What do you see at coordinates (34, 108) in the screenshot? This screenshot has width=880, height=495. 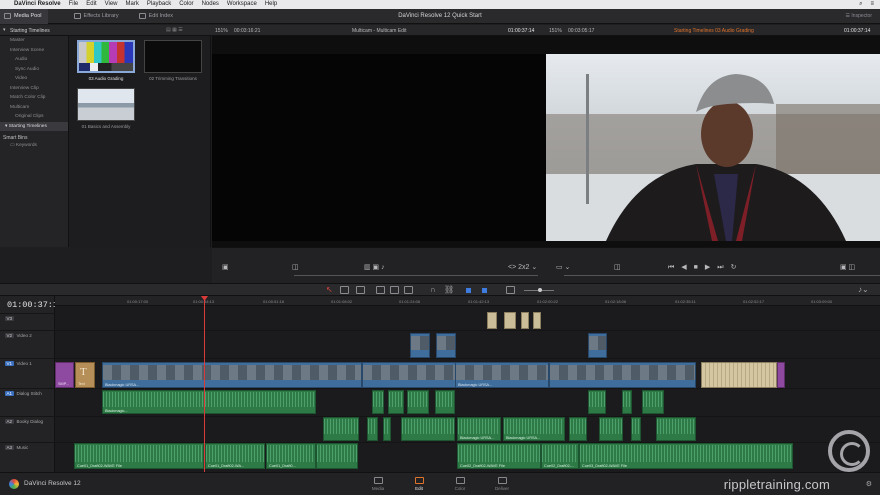 I see `bin-item: Multicam` at bounding box center [34, 108].